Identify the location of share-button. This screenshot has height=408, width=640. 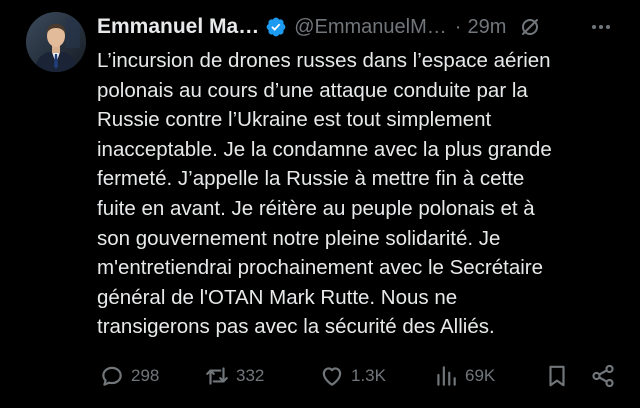
(603, 376).